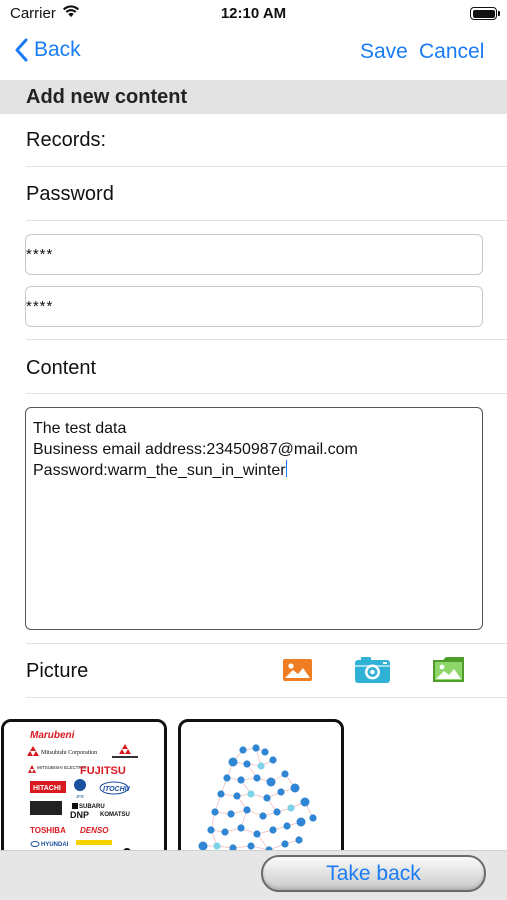 This screenshot has width=507, height=900. Describe the element at coordinates (55, 845) in the screenshot. I see `logo-text: HYUNDAI` at that location.